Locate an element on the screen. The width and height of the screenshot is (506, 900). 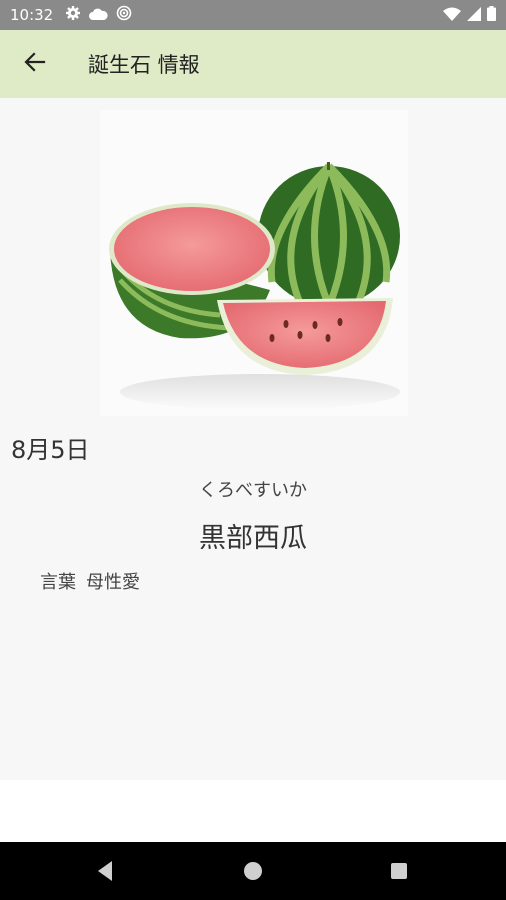
nav-home-button is located at coordinates (253, 871).